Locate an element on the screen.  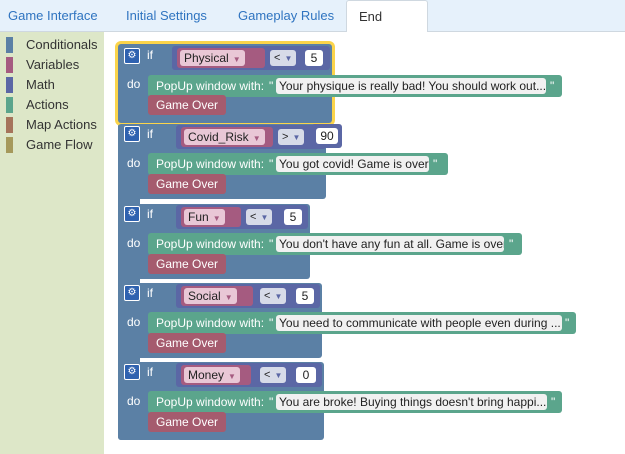
operator-dropdown: > ▼ is located at coordinates (291, 137).